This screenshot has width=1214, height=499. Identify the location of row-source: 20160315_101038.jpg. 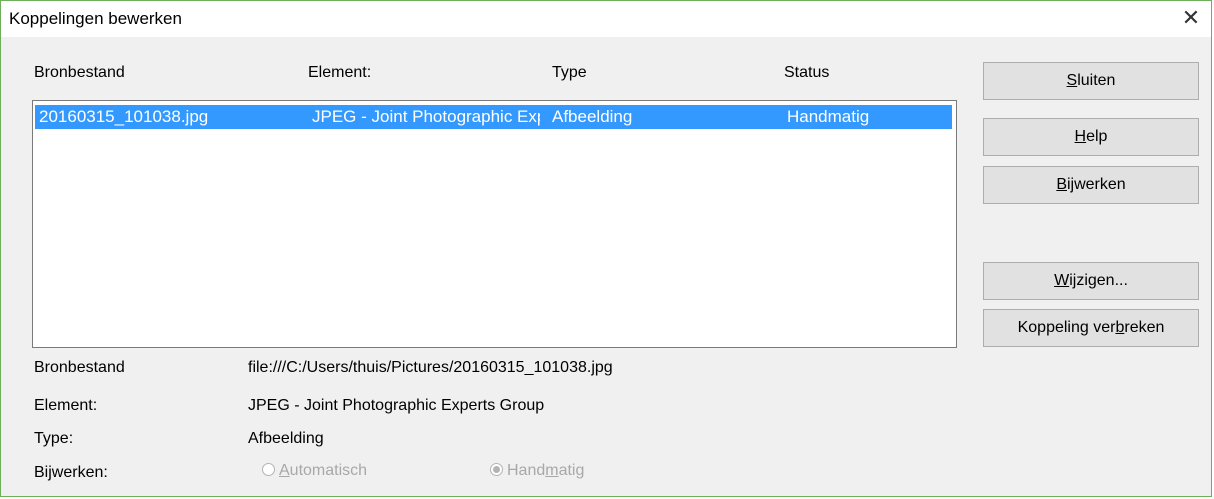
(124, 116).